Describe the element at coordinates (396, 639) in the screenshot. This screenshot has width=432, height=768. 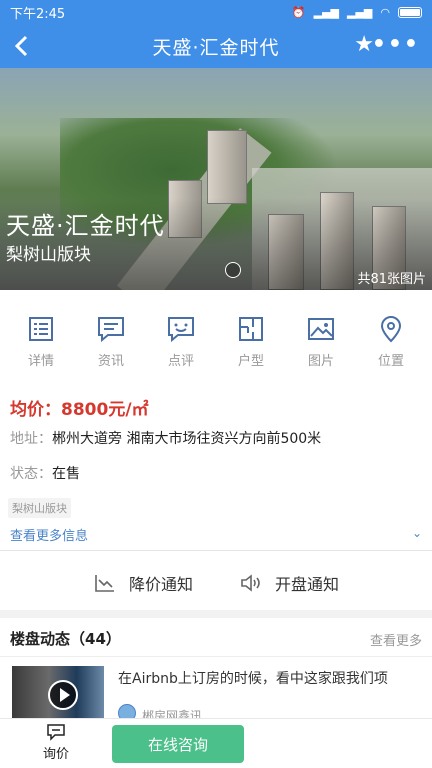
I see `dynamics-more-link: 查看更多` at that location.